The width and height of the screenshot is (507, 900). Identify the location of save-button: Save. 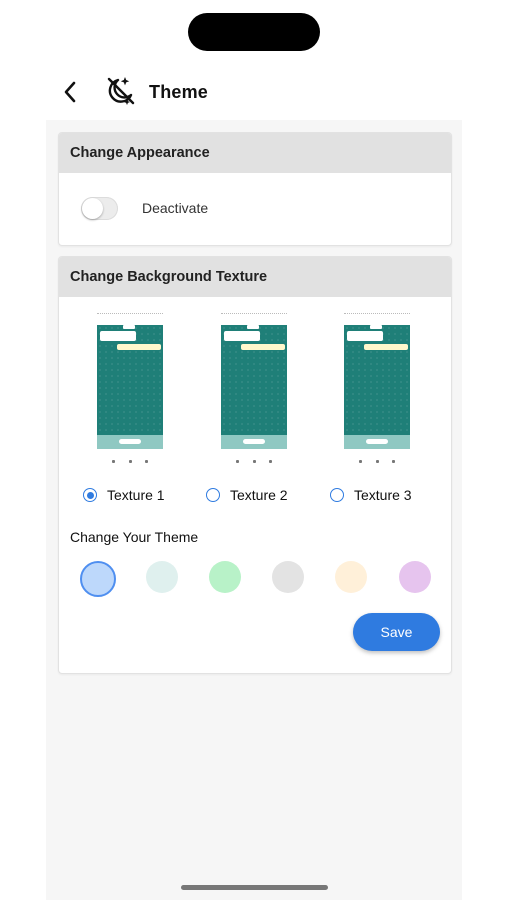
(396, 632).